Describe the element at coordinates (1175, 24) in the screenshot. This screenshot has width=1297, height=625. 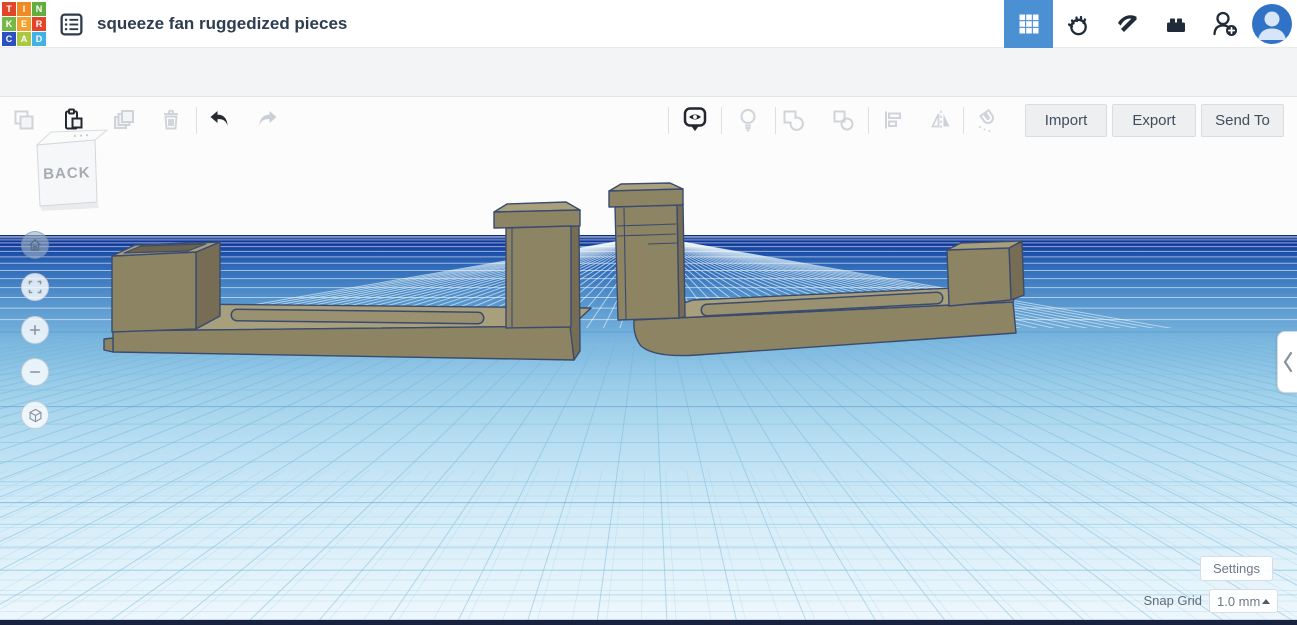
I see `lego-brick-icon` at that location.